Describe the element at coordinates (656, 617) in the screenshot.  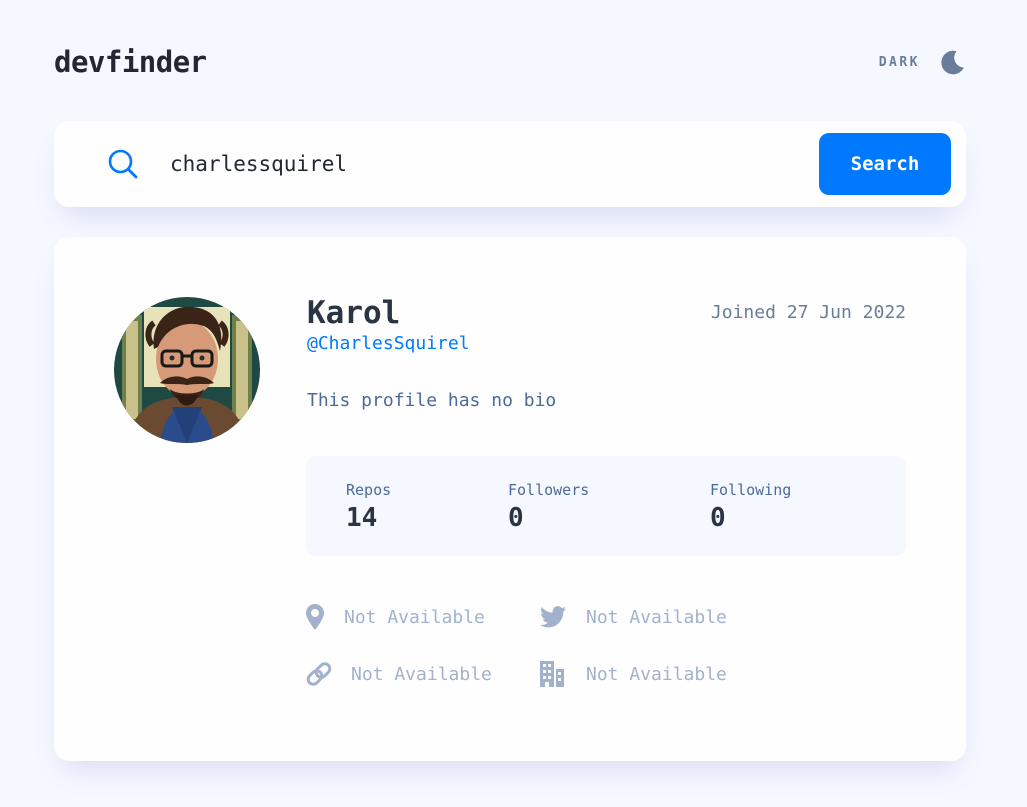
I see `twitter-text: Not Available` at that location.